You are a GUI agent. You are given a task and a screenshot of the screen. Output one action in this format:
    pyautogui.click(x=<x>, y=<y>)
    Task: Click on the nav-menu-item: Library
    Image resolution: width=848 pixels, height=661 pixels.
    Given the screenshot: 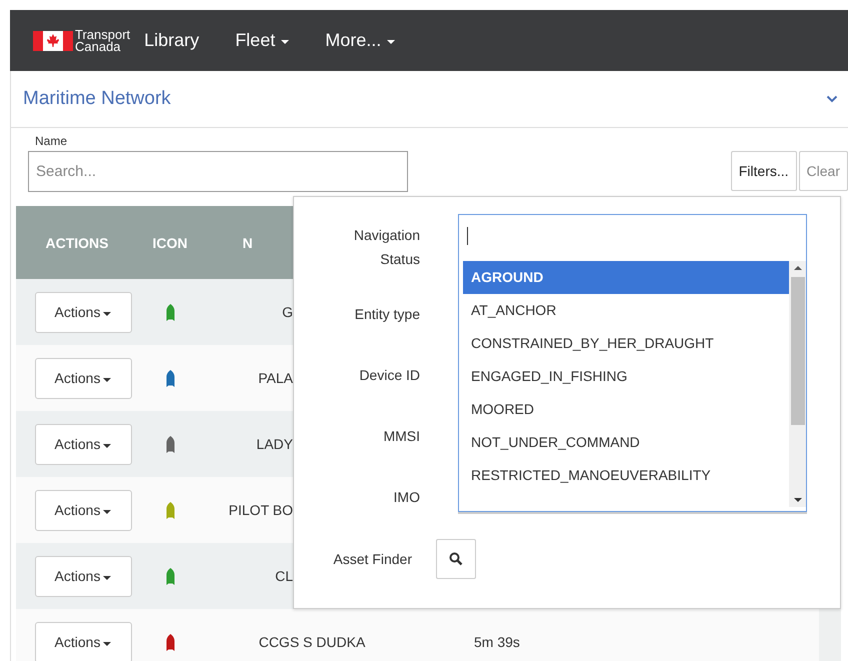 What is the action you would take?
    pyautogui.click(x=172, y=40)
    